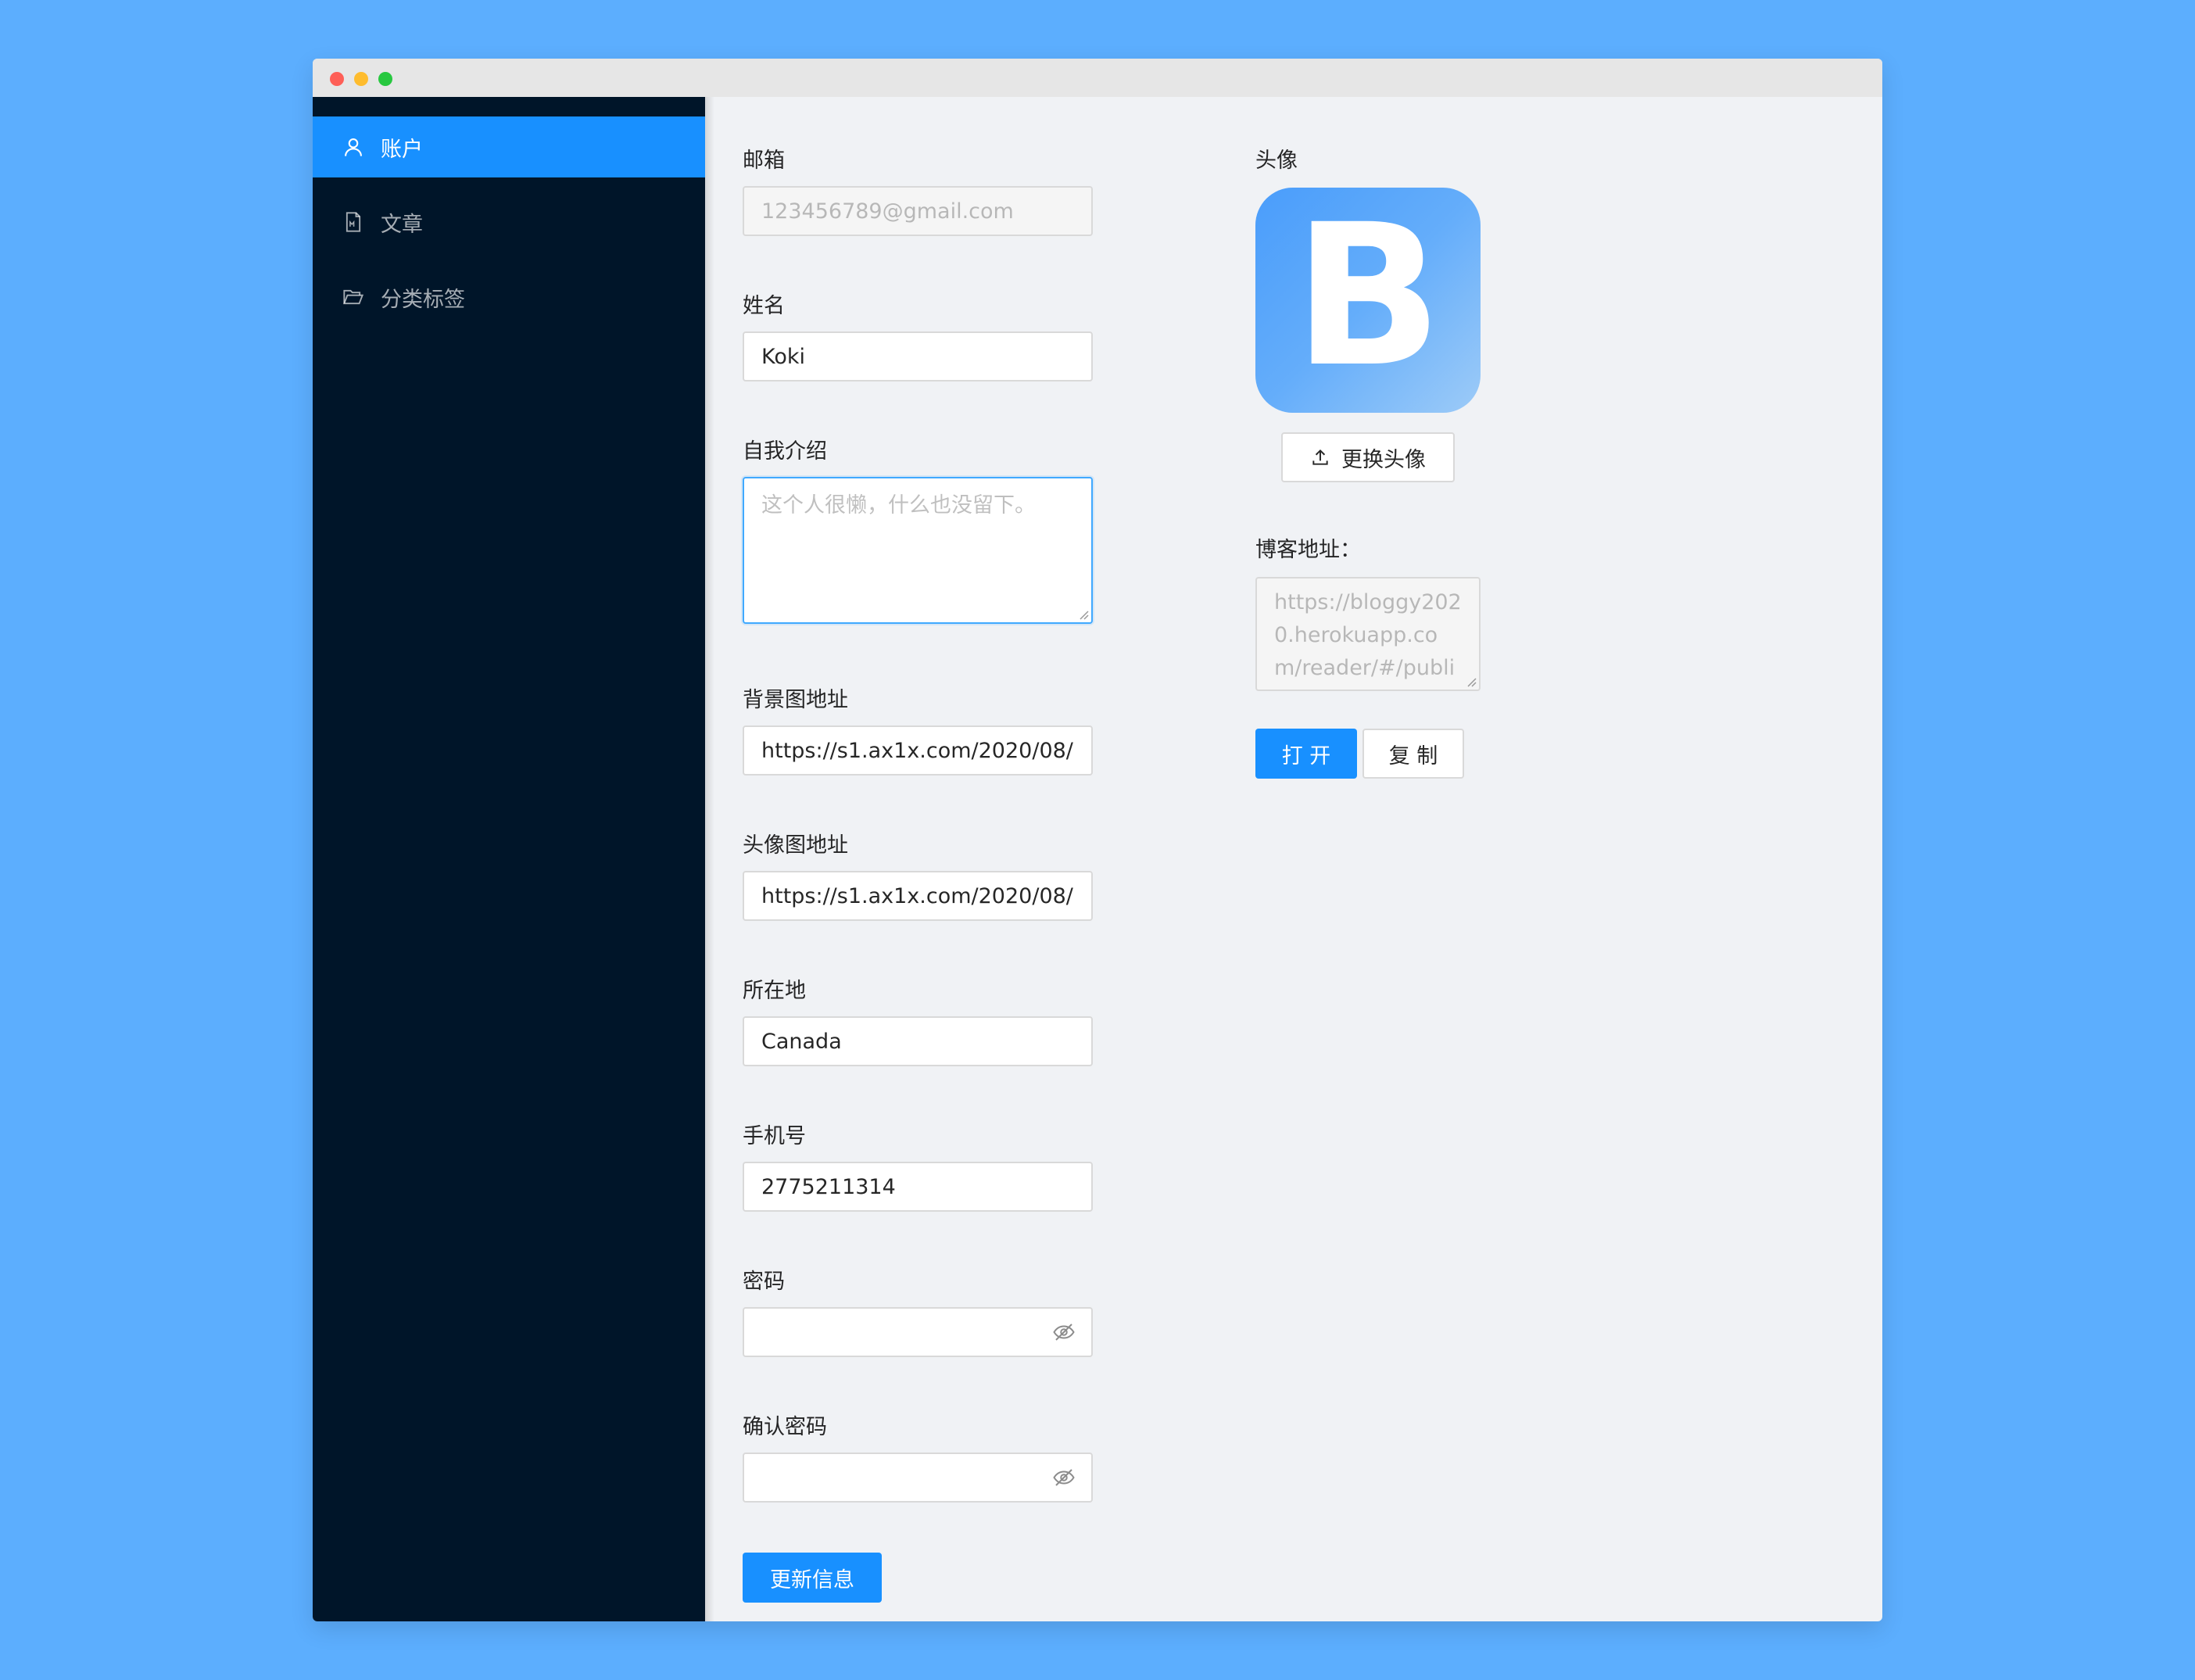  What do you see at coordinates (764, 1282) in the screenshot?
I see `password-label: 密码` at bounding box center [764, 1282].